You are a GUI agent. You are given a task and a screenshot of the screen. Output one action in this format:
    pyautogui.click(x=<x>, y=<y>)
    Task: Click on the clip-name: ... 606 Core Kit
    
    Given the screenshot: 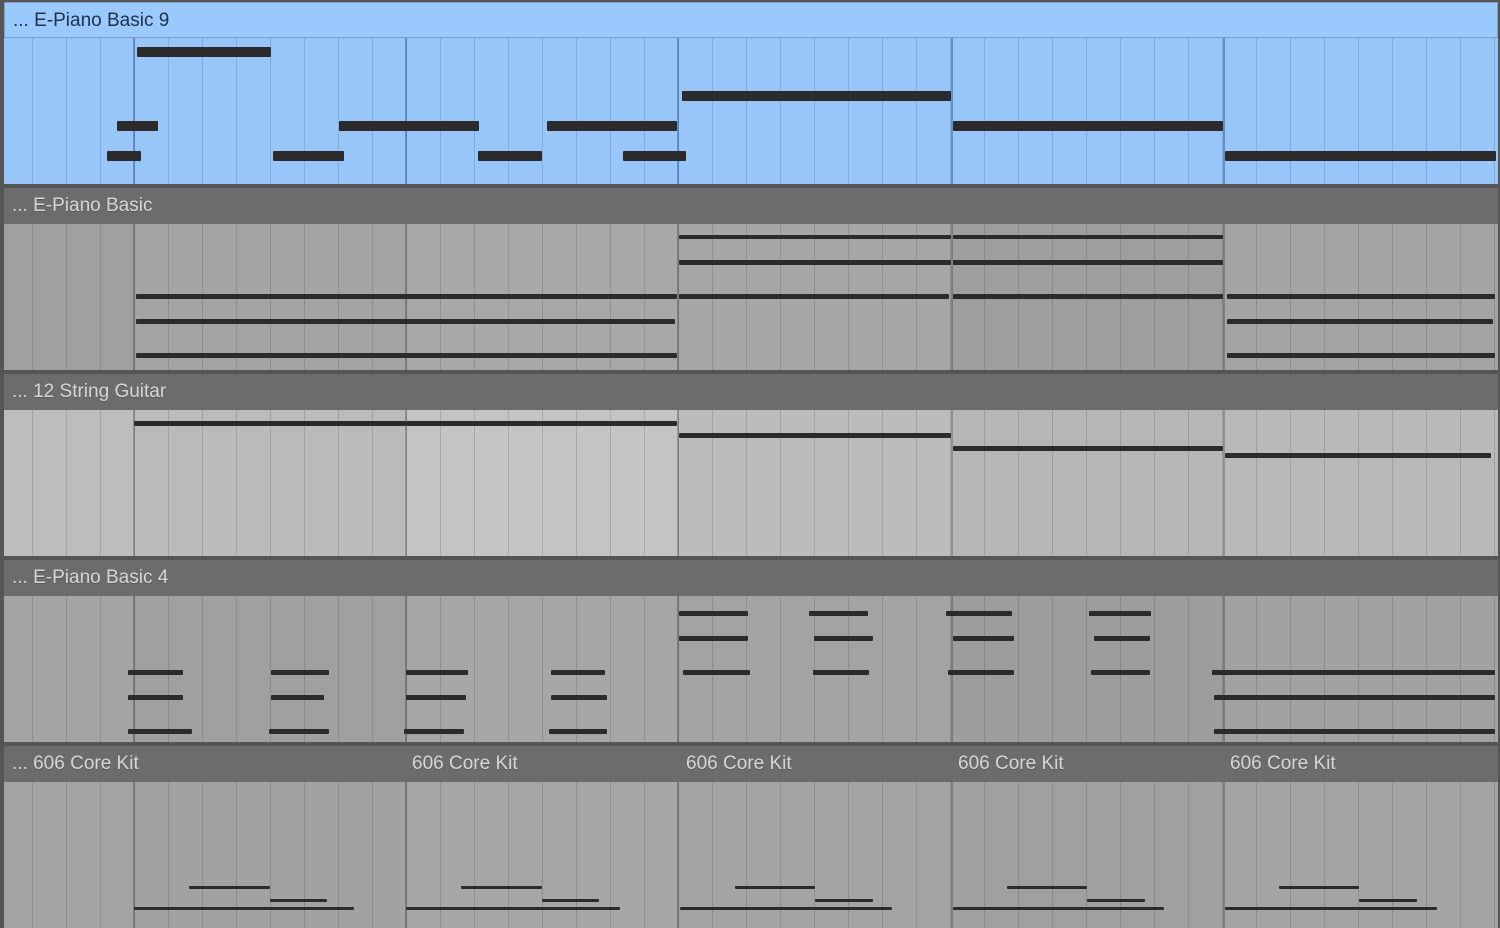 What is the action you would take?
    pyautogui.click(x=75, y=763)
    